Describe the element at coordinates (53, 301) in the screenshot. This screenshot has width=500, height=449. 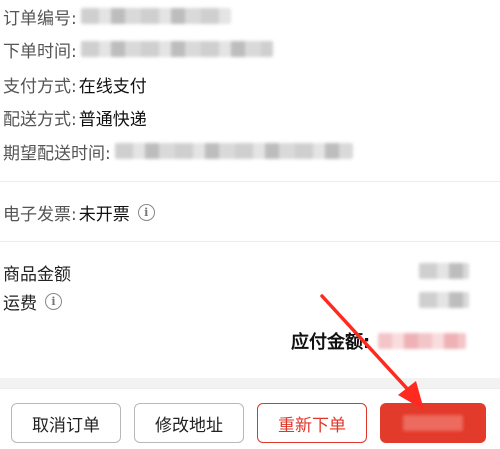
I see `shipping-info-icon: i` at that location.